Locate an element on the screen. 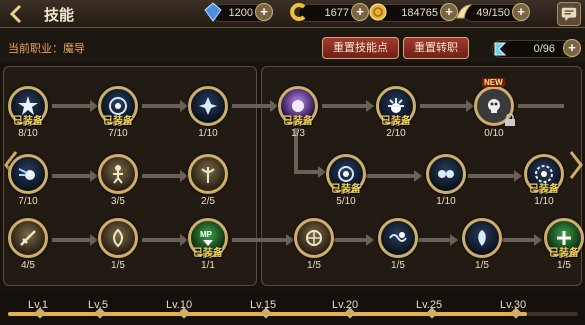 This screenshot has width=585, height=325. skill-point-icon is located at coordinates (500, 49).